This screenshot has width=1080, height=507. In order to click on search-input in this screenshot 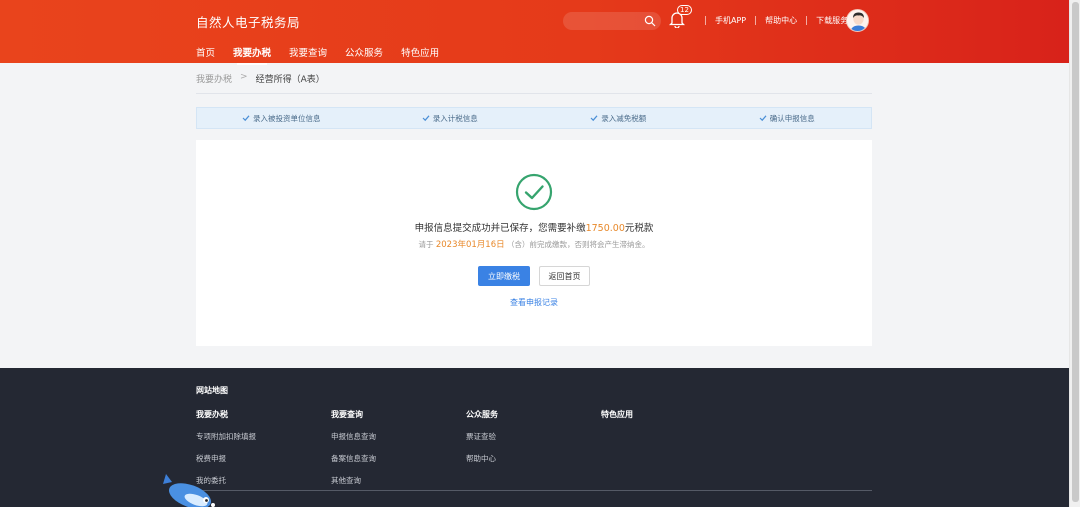, I will do `click(612, 21)`.